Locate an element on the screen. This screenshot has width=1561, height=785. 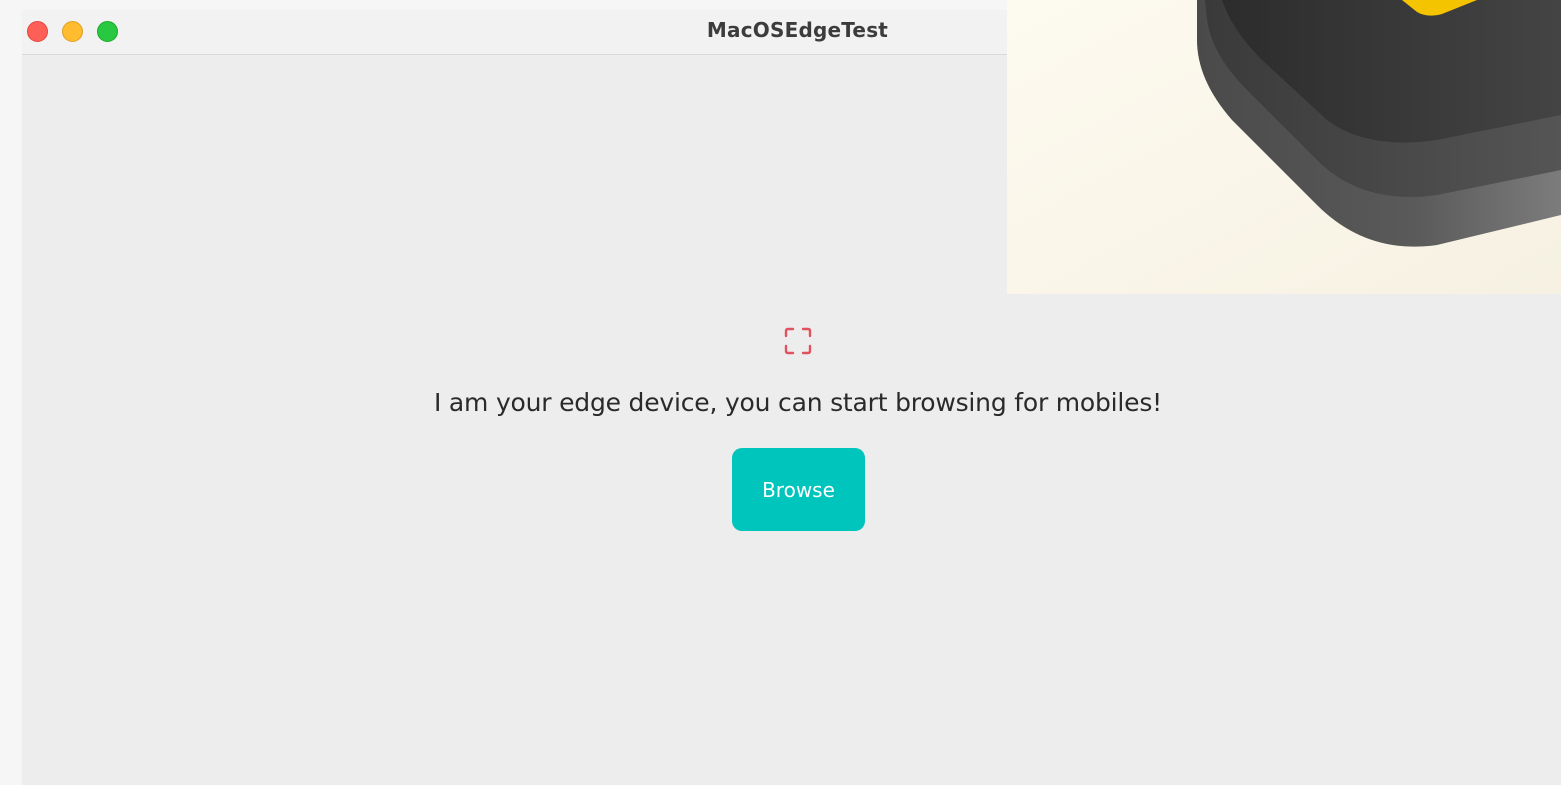
scan-frame-icon is located at coordinates (798, 341).